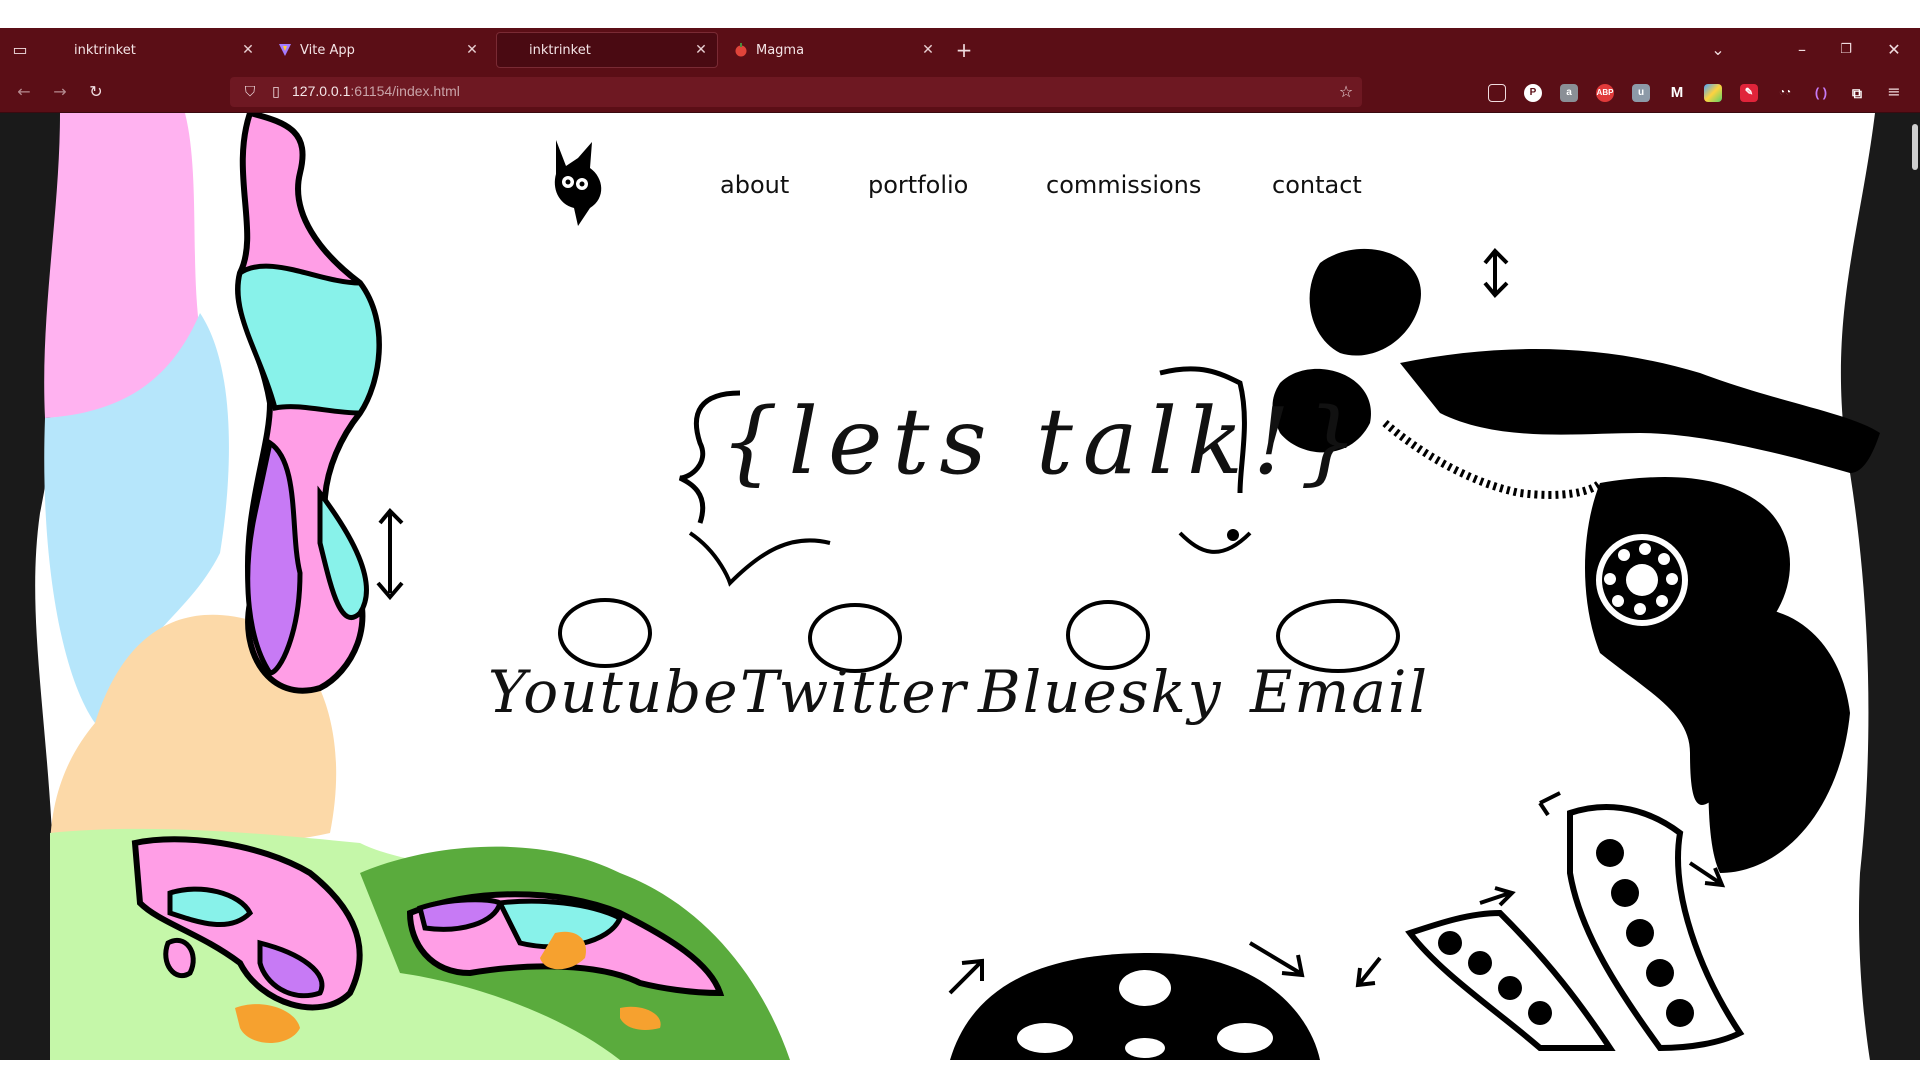 The width and height of the screenshot is (1920, 1080). Describe the element at coordinates (614, 692) in the screenshot. I see `social-link-youtube: Youtube` at that location.